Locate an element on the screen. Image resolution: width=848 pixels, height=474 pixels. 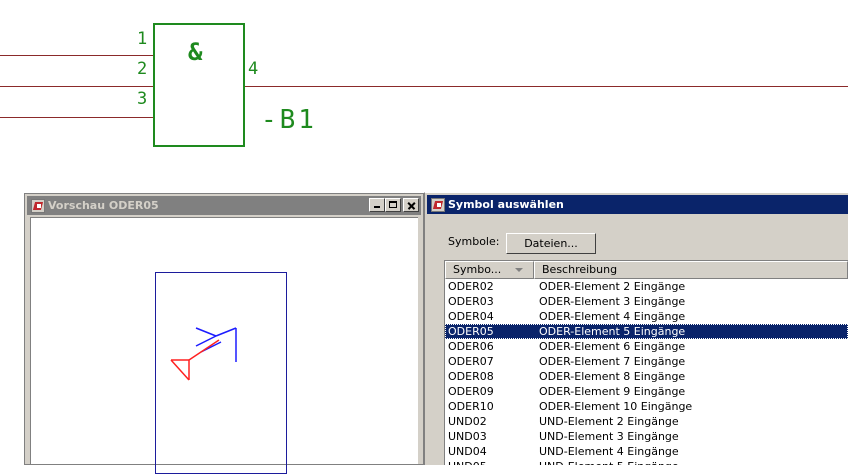
output-wire is located at coordinates (546, 86).